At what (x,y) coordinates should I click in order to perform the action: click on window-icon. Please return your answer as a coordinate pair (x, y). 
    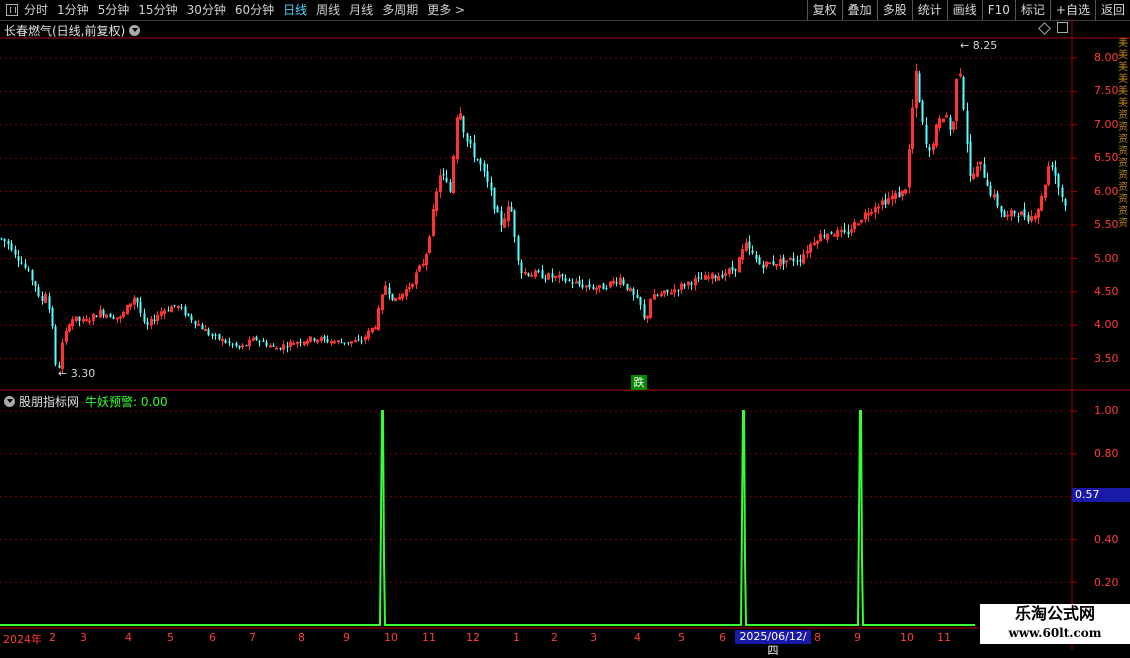
    Looking at the image, I should click on (1062, 27).